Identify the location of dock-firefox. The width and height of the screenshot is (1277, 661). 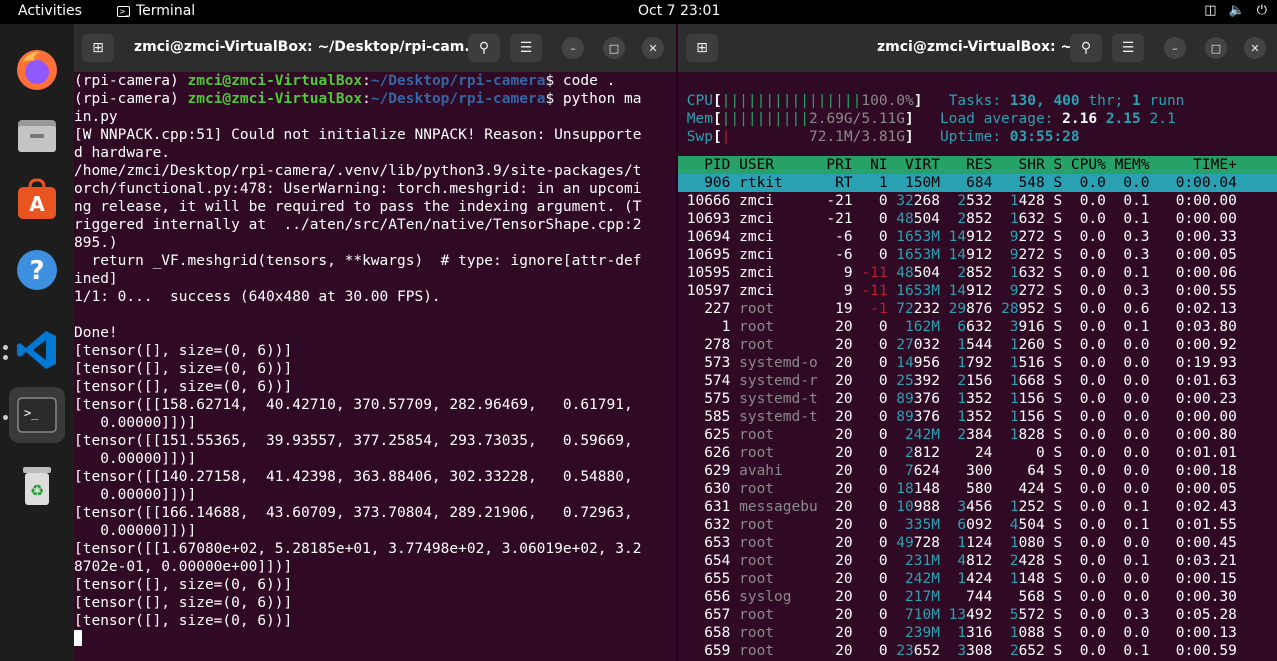
(37, 70).